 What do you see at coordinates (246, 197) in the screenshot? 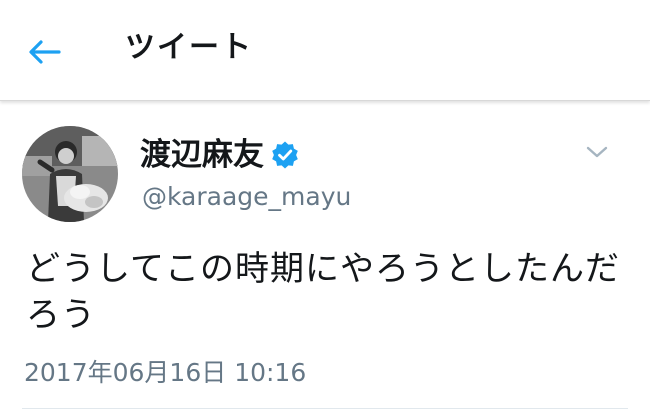
I see `user-handle: @karaage_mayu` at bounding box center [246, 197].